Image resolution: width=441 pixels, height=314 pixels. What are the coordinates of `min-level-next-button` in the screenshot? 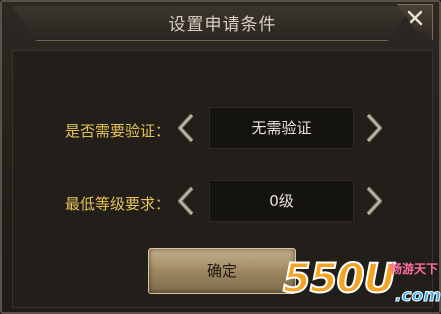 It's located at (374, 201).